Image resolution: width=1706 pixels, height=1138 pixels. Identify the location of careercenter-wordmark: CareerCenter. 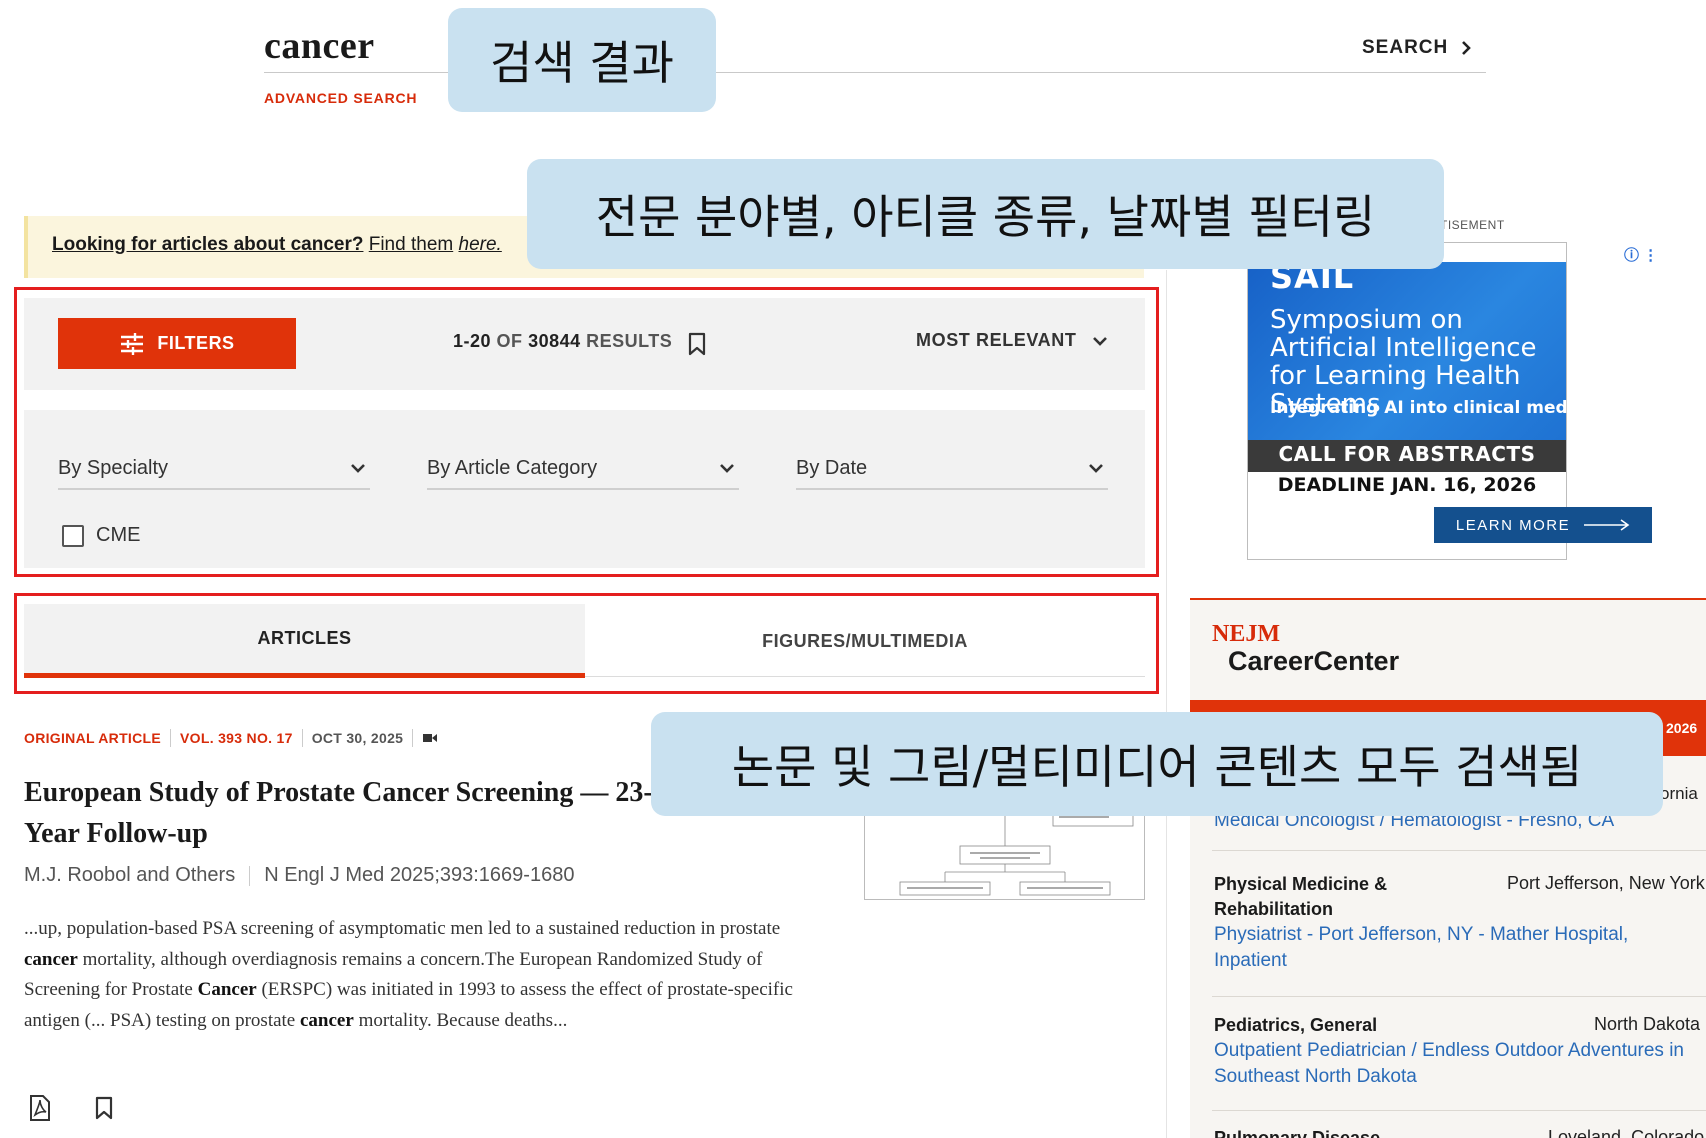
(1314, 661).